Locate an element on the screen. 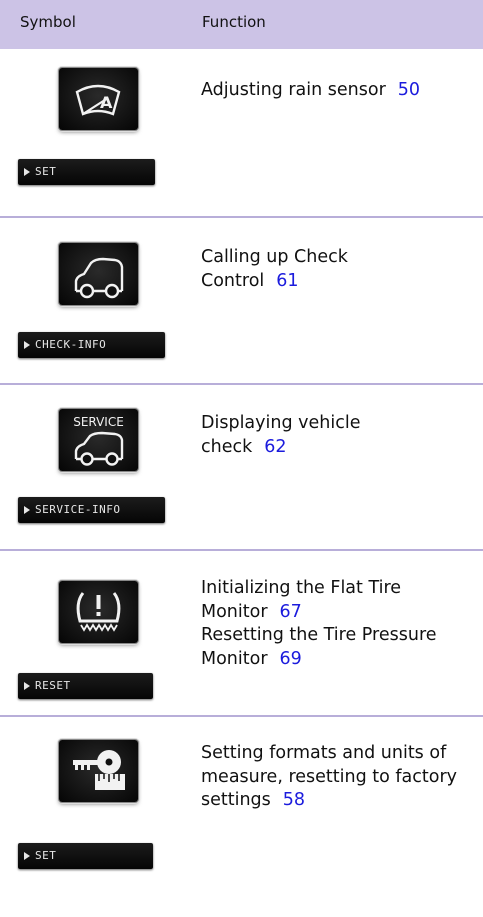 This screenshot has height=917, width=483. page-reference-link: 67 is located at coordinates (291, 612).